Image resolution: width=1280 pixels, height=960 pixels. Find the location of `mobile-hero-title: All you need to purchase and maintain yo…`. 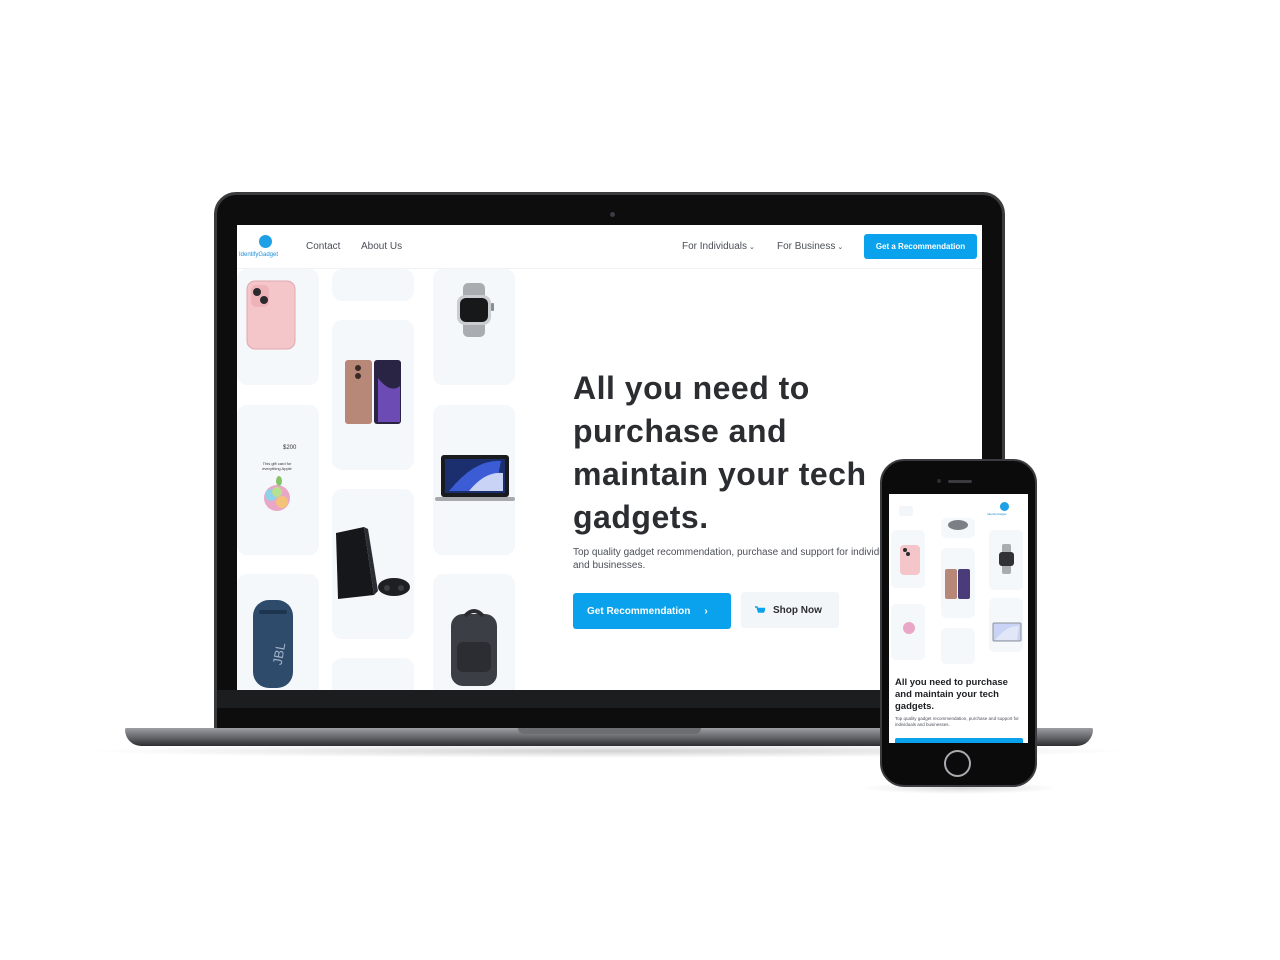

mobile-hero-title: All you need to purchase and maintain yo… is located at coordinates (951, 694).